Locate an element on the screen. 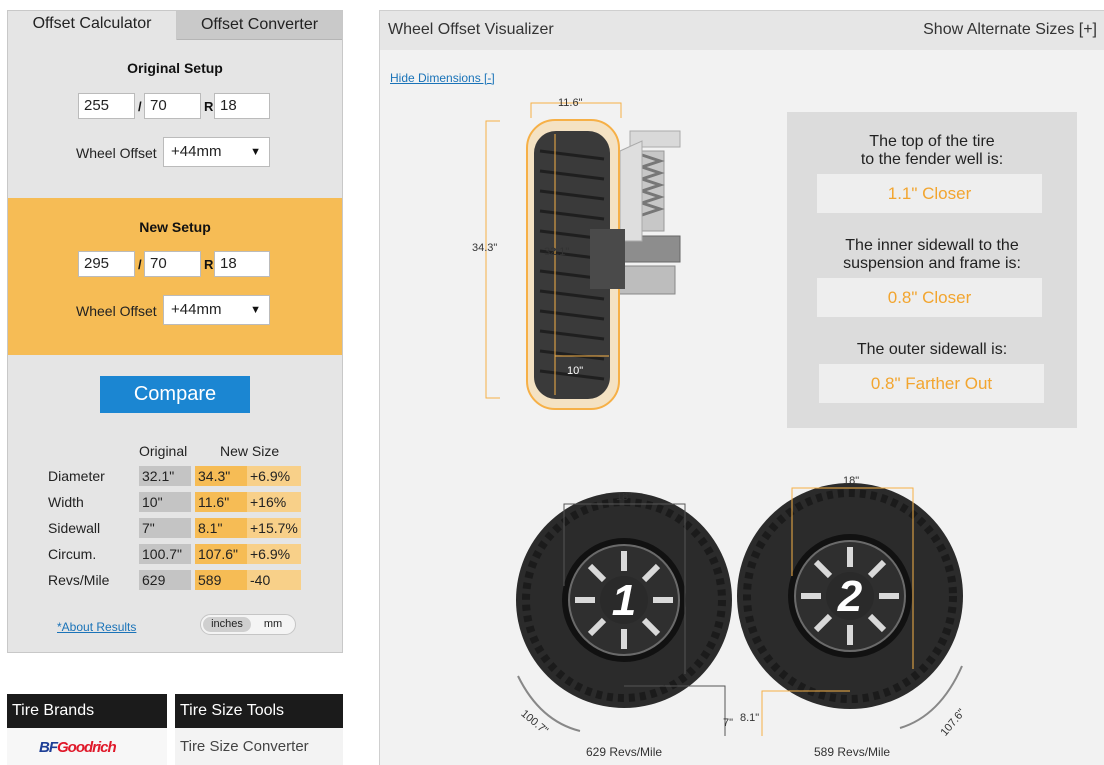 The image size is (1104, 765). suspension-text-line1: The inner sidewall to the is located at coordinates (932, 245).